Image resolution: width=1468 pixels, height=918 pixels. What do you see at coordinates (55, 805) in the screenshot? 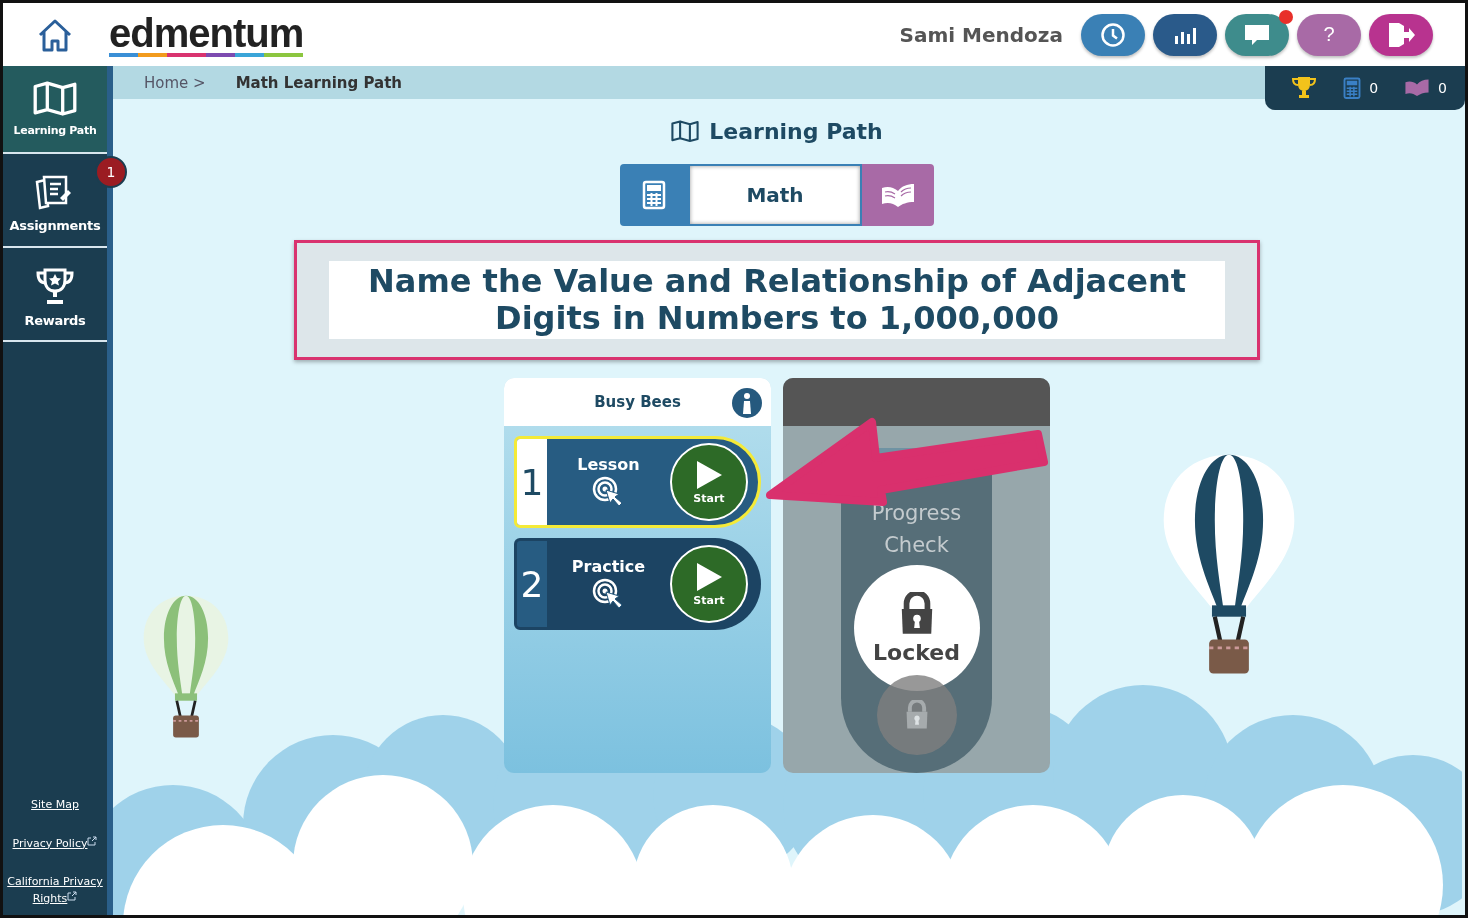
I see `footer-link: Site Map` at bounding box center [55, 805].